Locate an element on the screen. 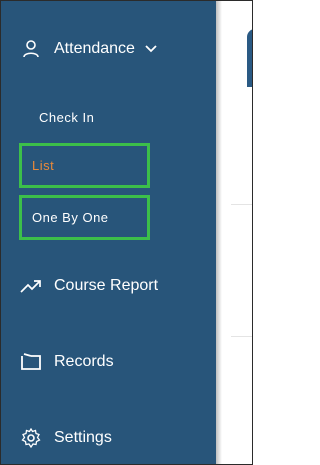 This screenshot has height=465, width=320. sidebar-item-records: Records is located at coordinates (108, 362).